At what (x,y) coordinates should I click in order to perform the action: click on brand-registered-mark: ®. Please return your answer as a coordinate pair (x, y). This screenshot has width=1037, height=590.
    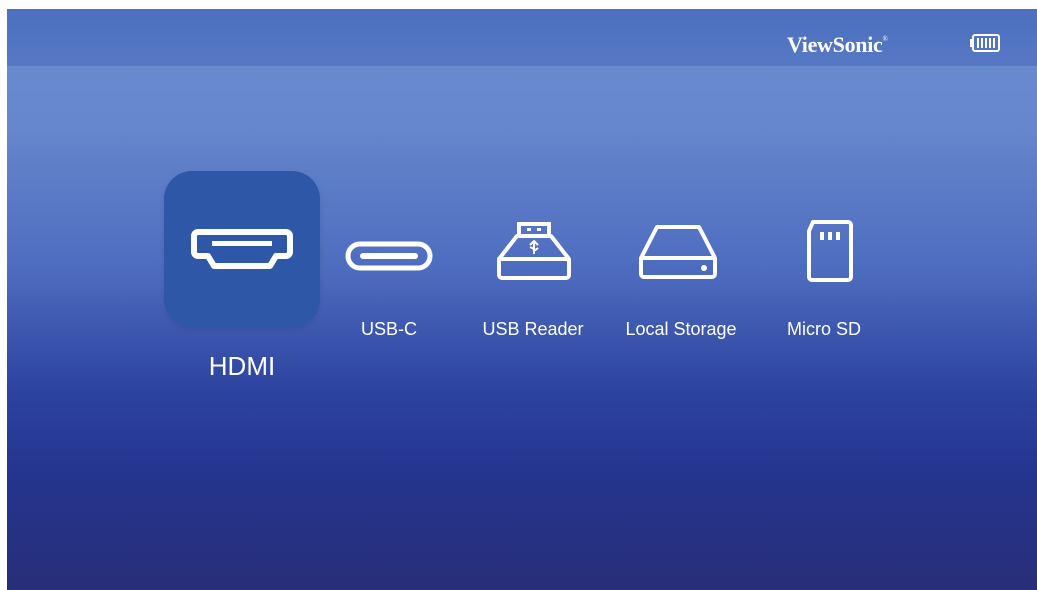
    Looking at the image, I should click on (885, 39).